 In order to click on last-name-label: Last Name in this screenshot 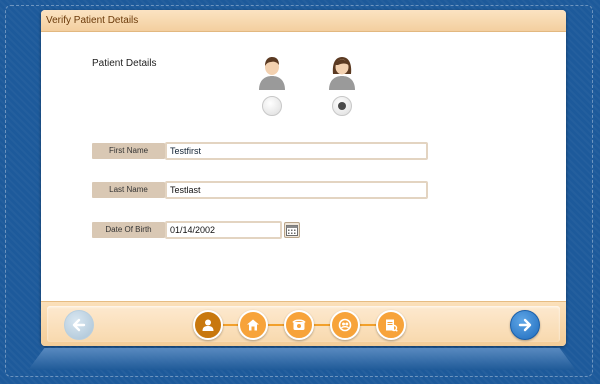, I will do `click(128, 190)`.